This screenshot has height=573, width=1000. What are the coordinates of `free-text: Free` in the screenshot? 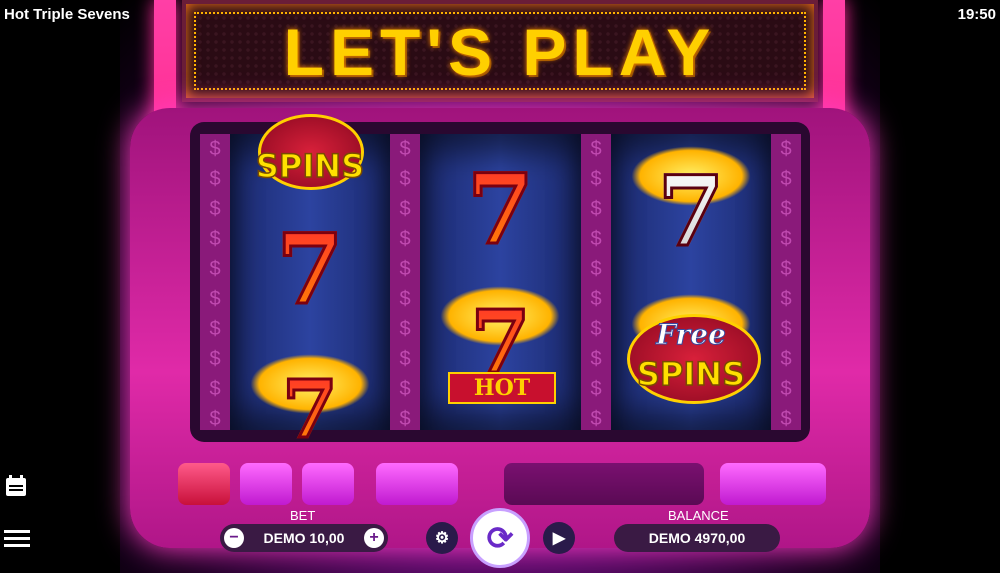 It's located at (691, 334).